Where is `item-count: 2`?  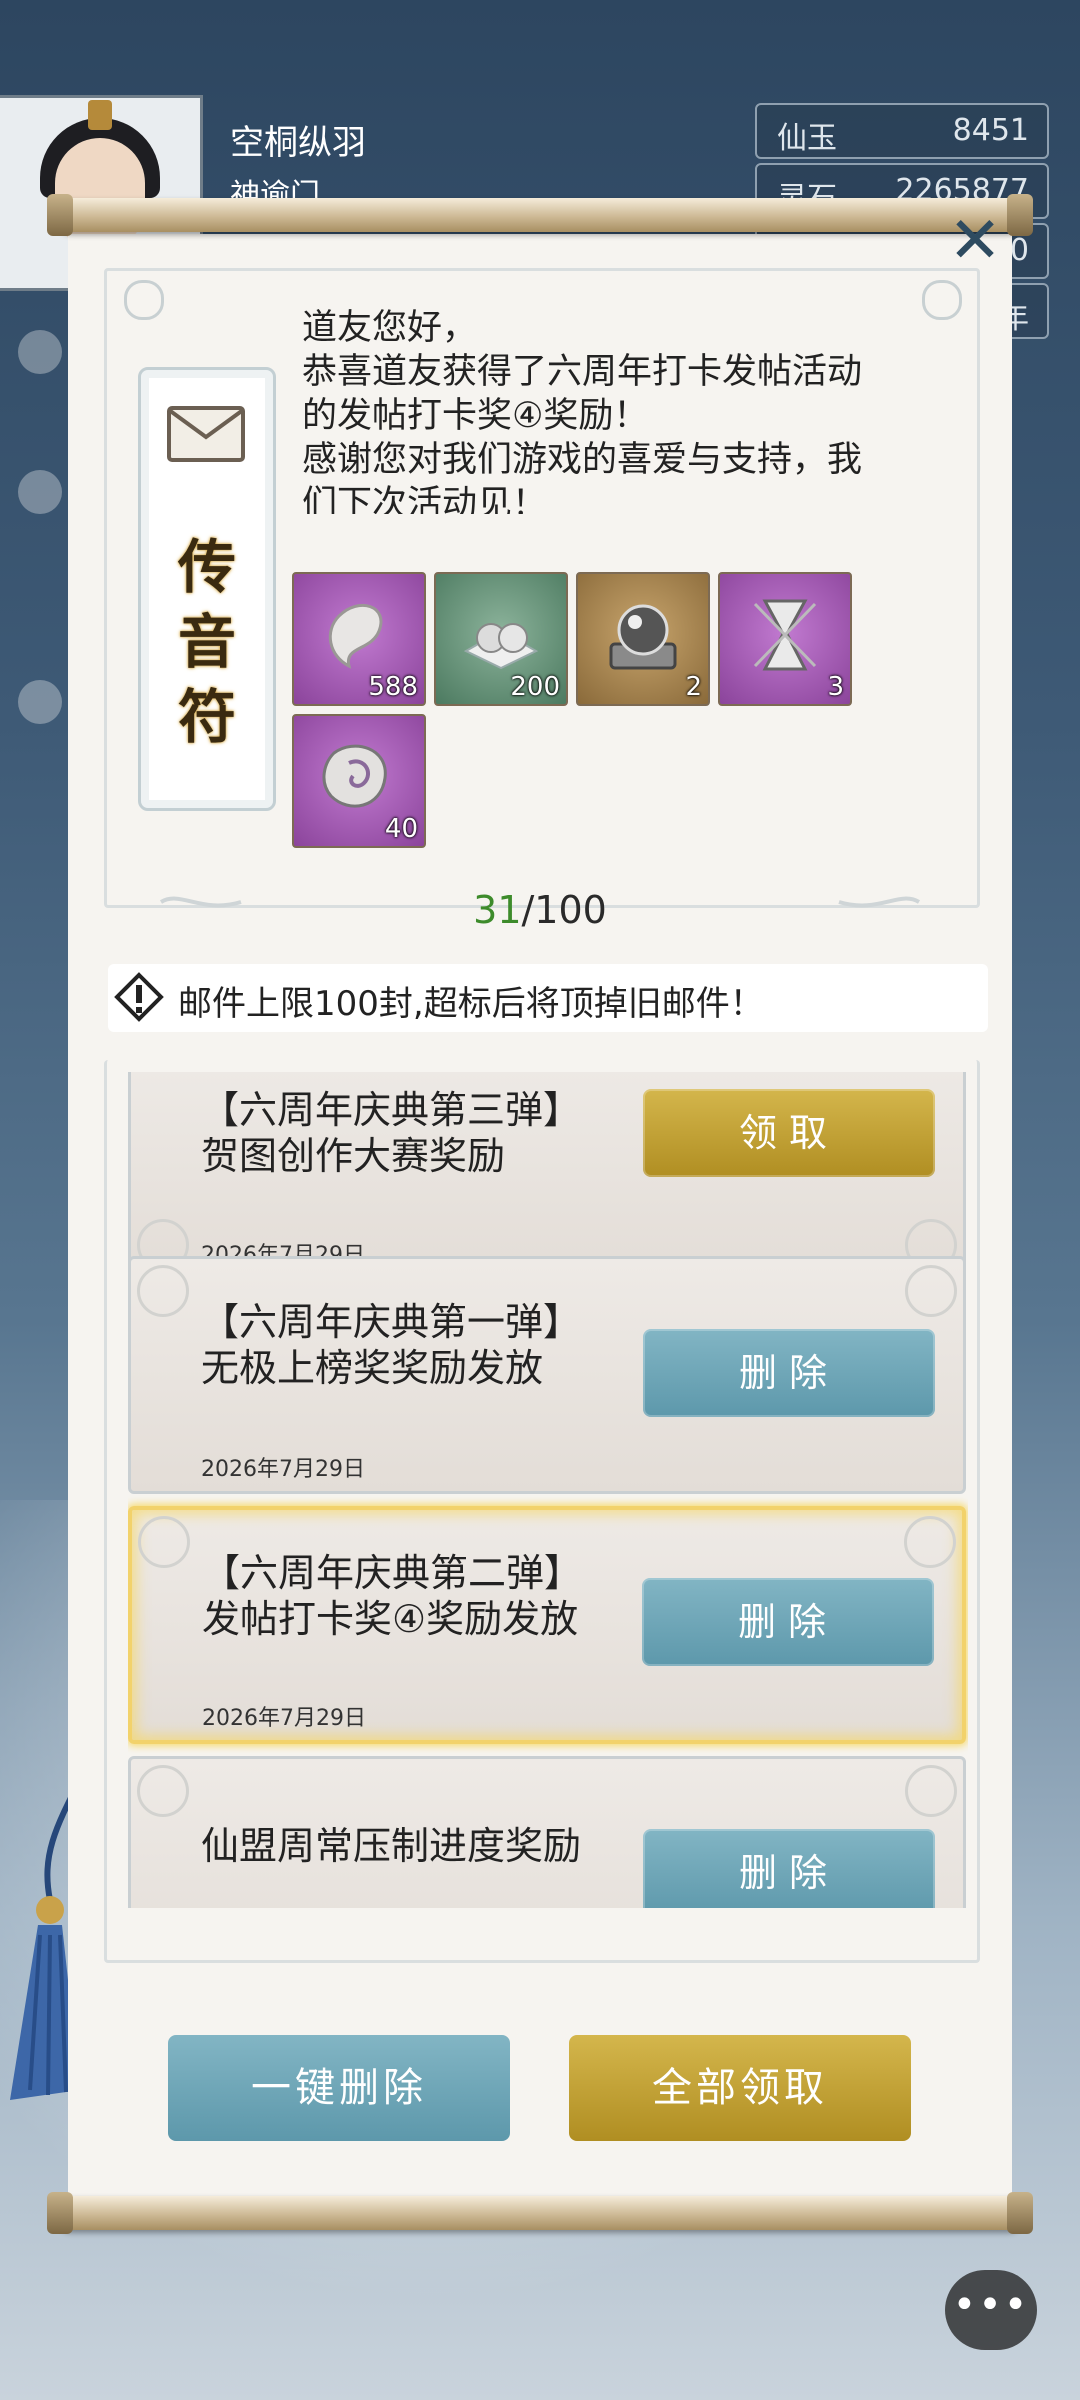
item-count: 2 is located at coordinates (693, 687).